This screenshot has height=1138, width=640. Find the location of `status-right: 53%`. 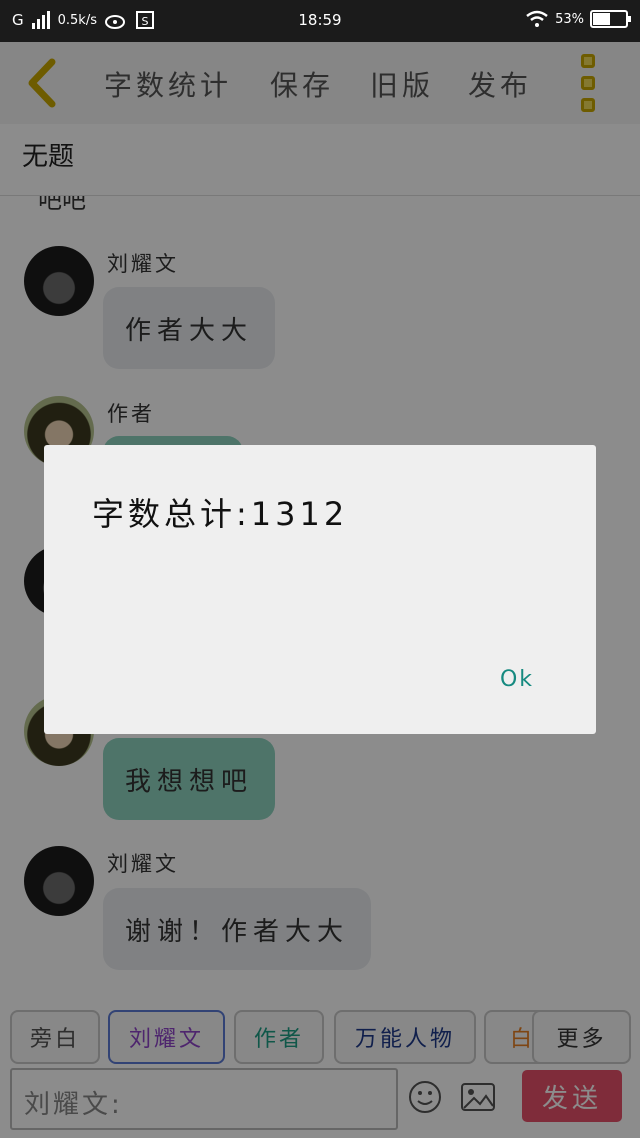

status-right: 53% is located at coordinates (578, 19).